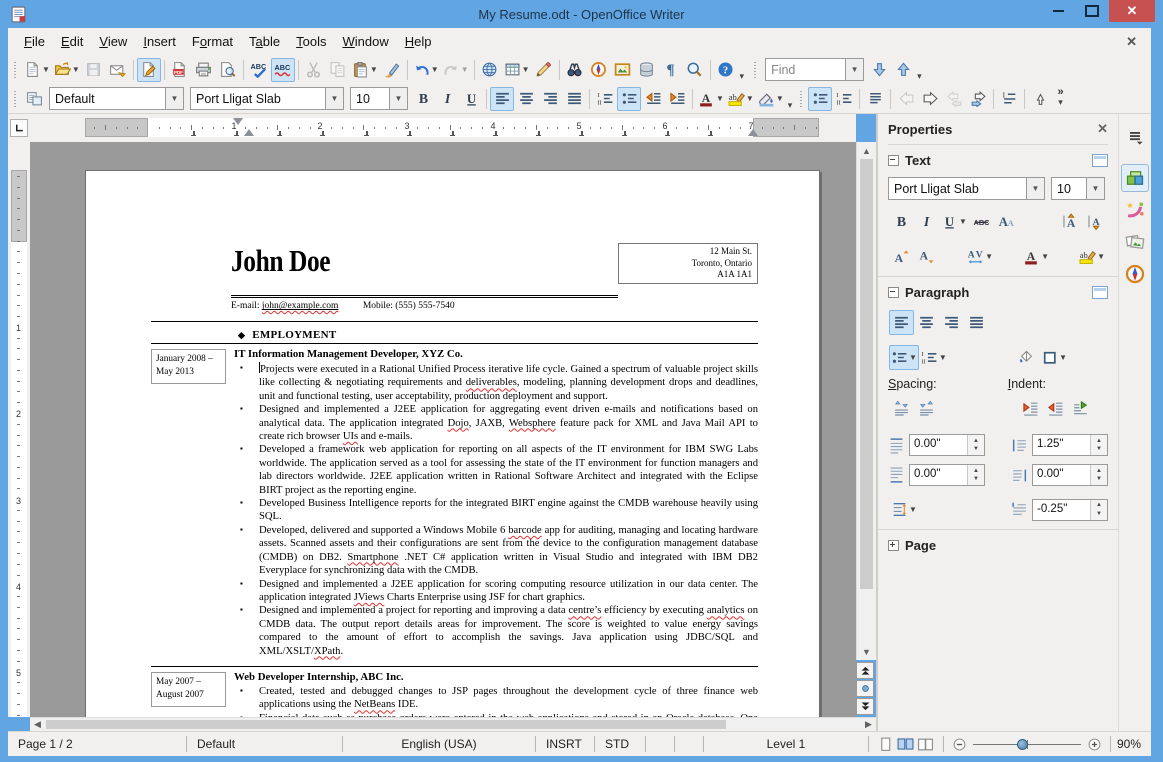  Describe the element at coordinates (471, 99) in the screenshot. I see `underline-button: U` at that location.